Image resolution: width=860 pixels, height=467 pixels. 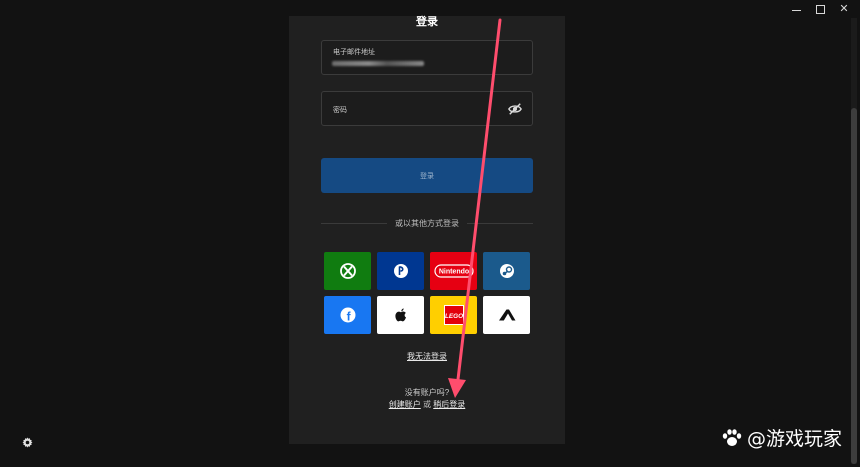 I want to click on email-field-label: 电子邮件地址, so click(x=354, y=52).